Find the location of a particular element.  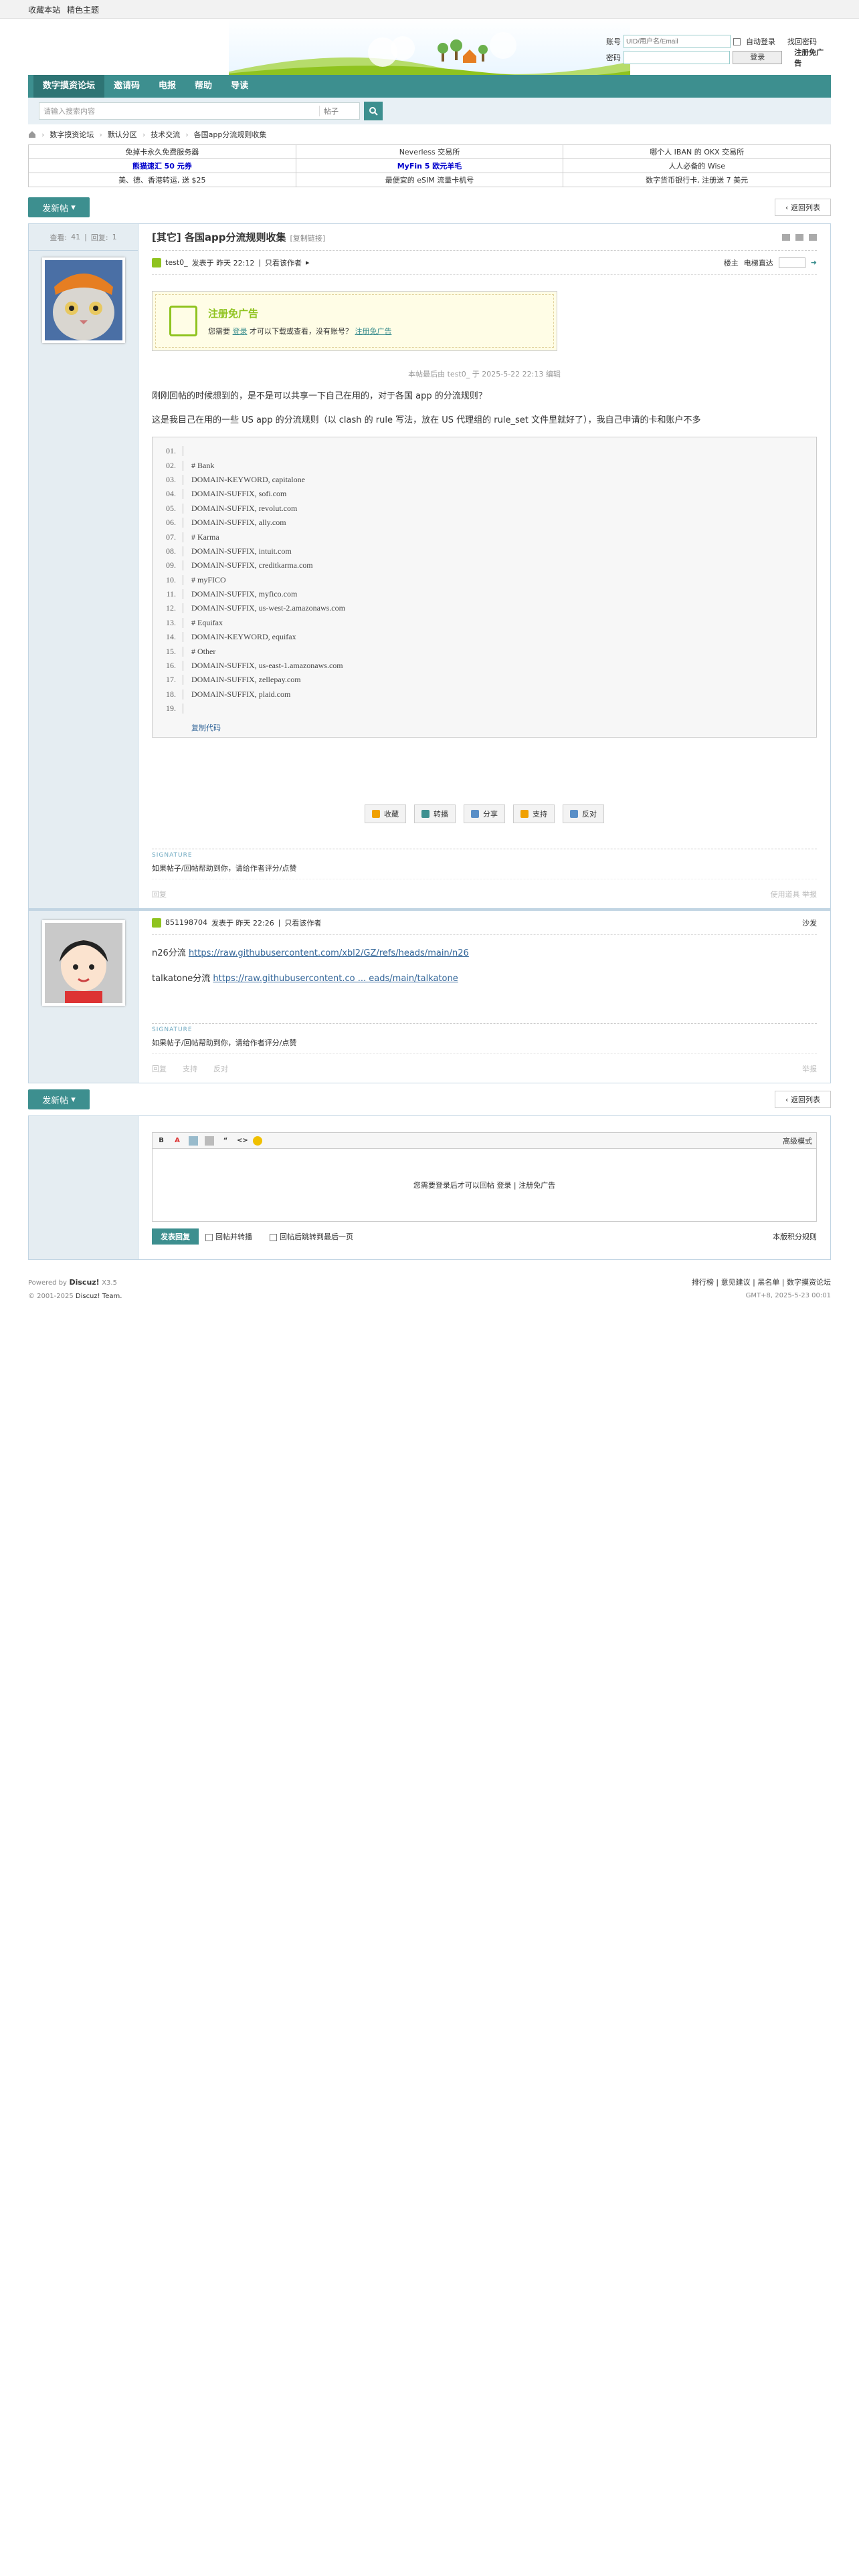

ad-link: 美、德、香港转运, 送 $25 is located at coordinates (162, 180).